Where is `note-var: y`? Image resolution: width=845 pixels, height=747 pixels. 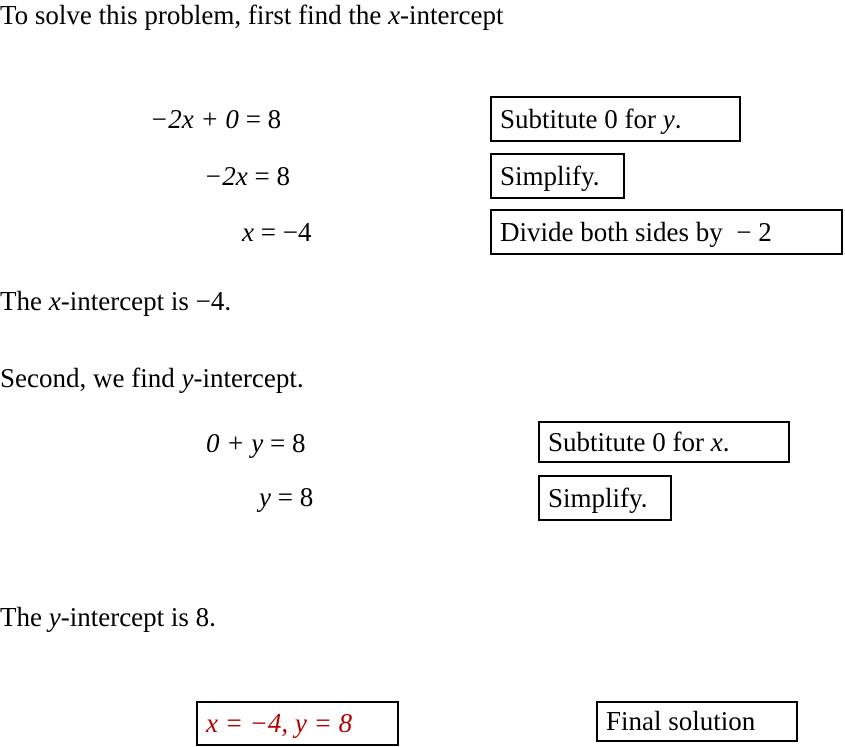
note-var: y is located at coordinates (668, 118).